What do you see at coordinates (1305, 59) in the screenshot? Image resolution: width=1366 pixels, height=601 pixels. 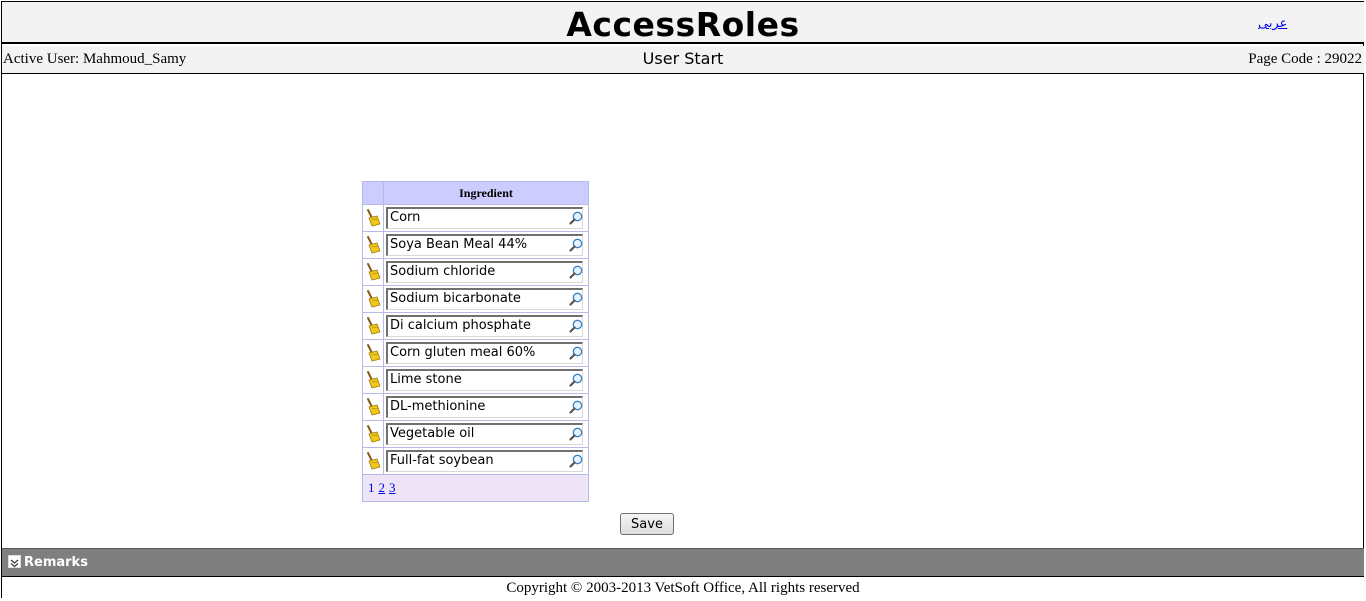 I see `page-code-label: Page Code : 29022` at bounding box center [1305, 59].